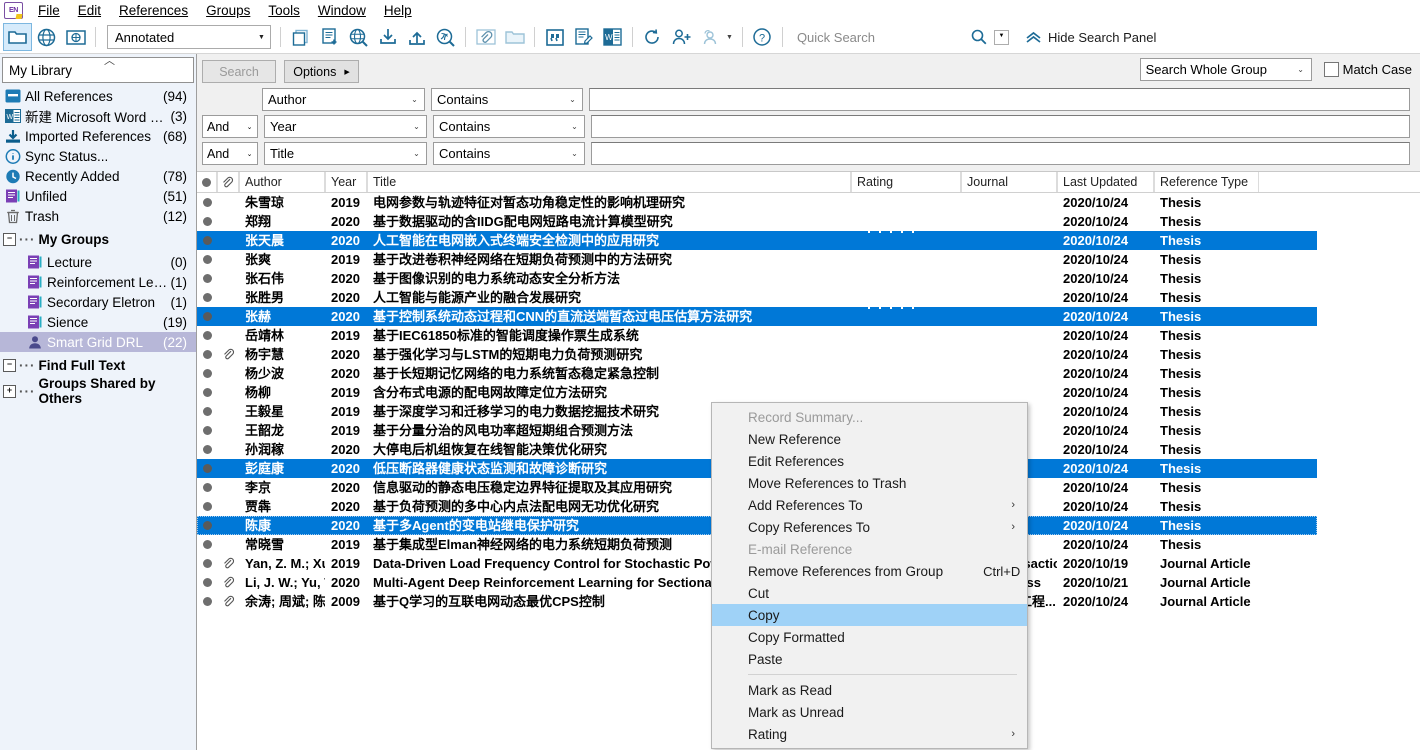 Image resolution: width=1420 pixels, height=750 pixels. Describe the element at coordinates (681, 37) in the screenshot. I see `share-library-icon` at that location.